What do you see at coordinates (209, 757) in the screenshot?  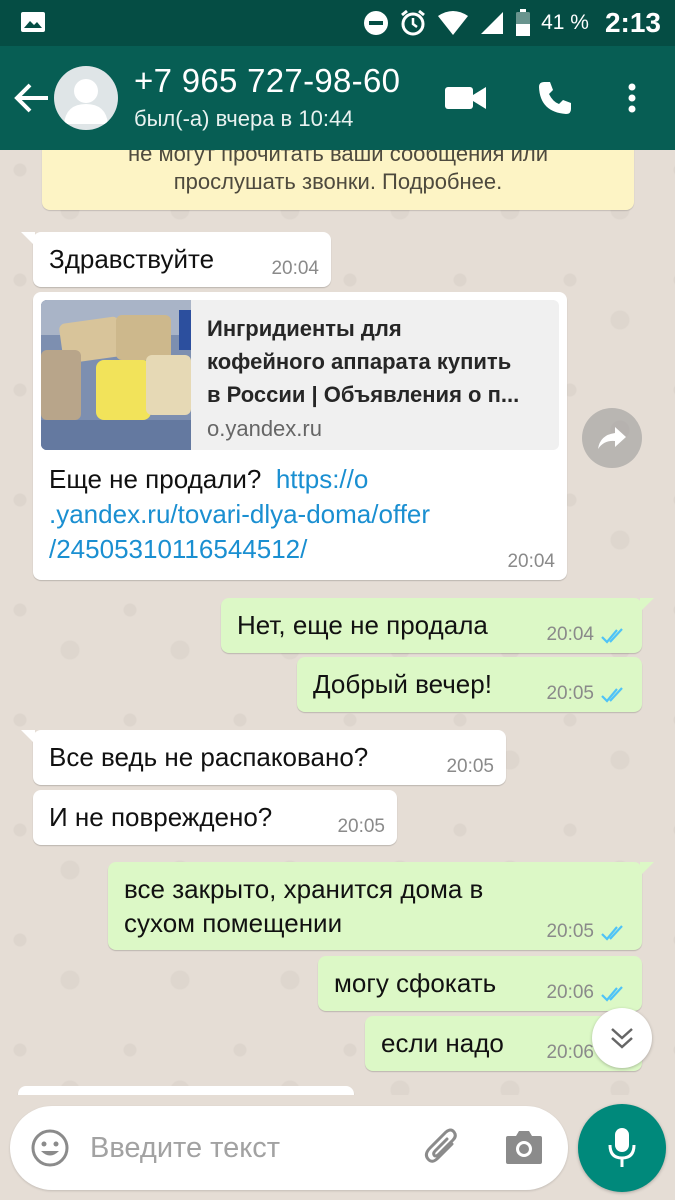 I see `message-text: Все ведь не распаковано?` at bounding box center [209, 757].